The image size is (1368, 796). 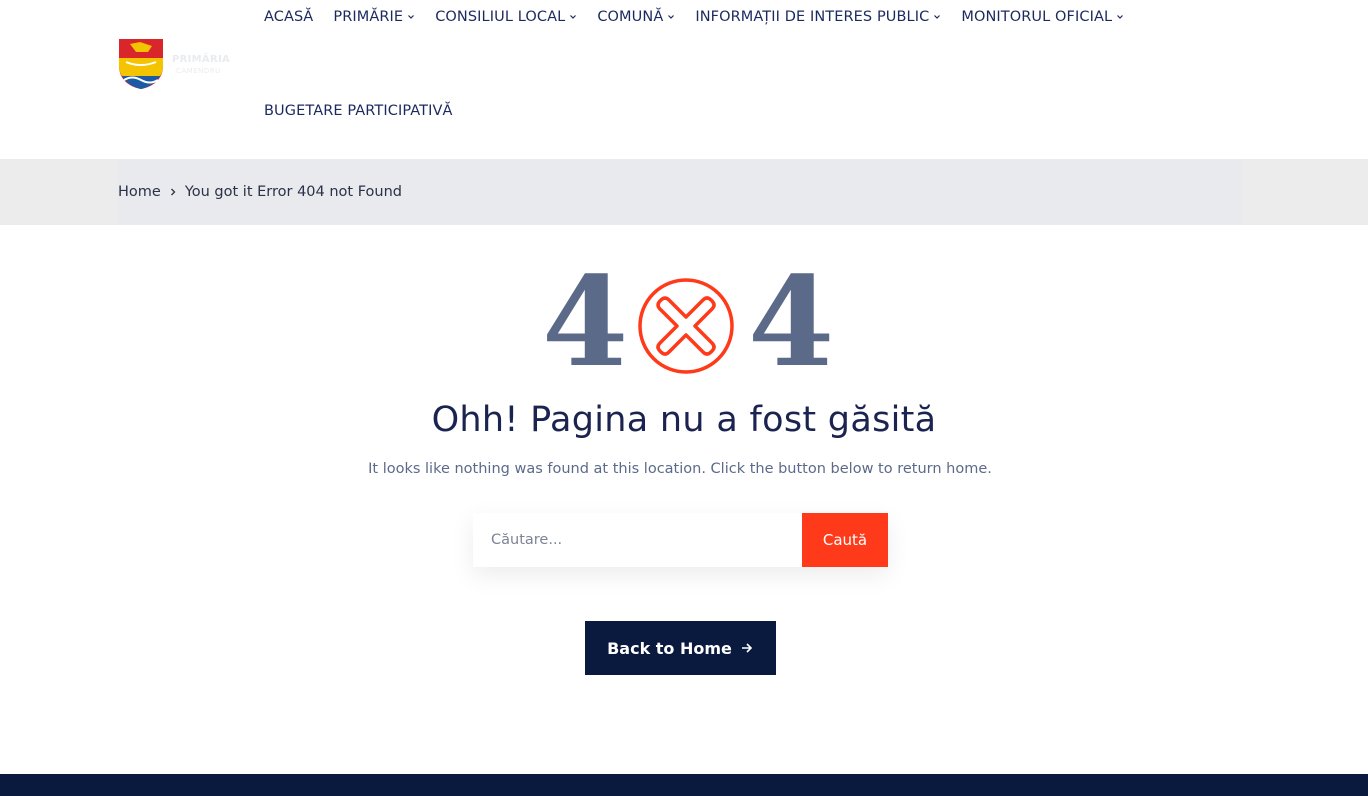 I want to click on search-input, so click(x=637, y=540).